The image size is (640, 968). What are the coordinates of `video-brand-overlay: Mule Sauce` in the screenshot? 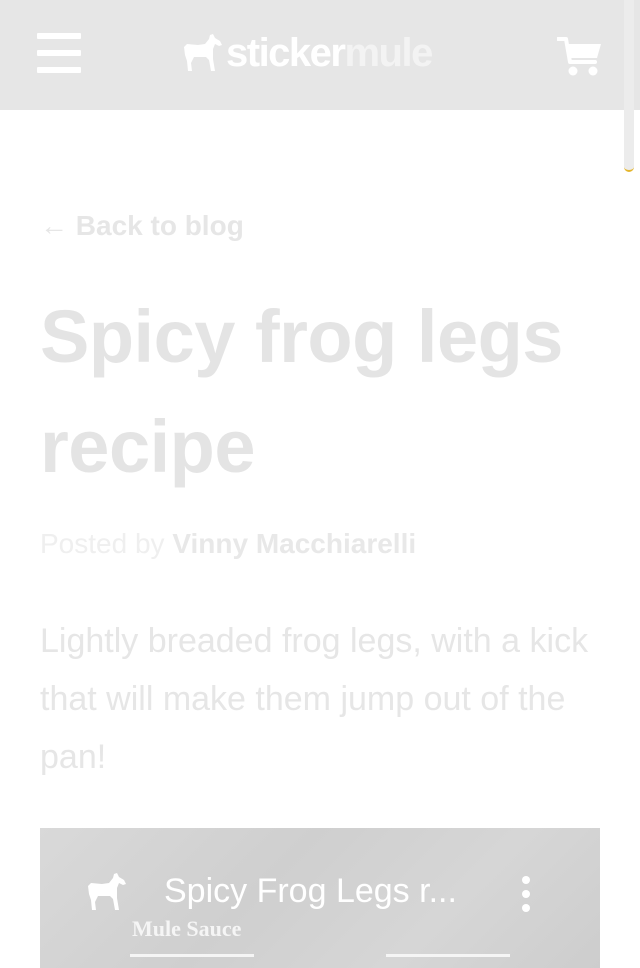 It's located at (187, 928).